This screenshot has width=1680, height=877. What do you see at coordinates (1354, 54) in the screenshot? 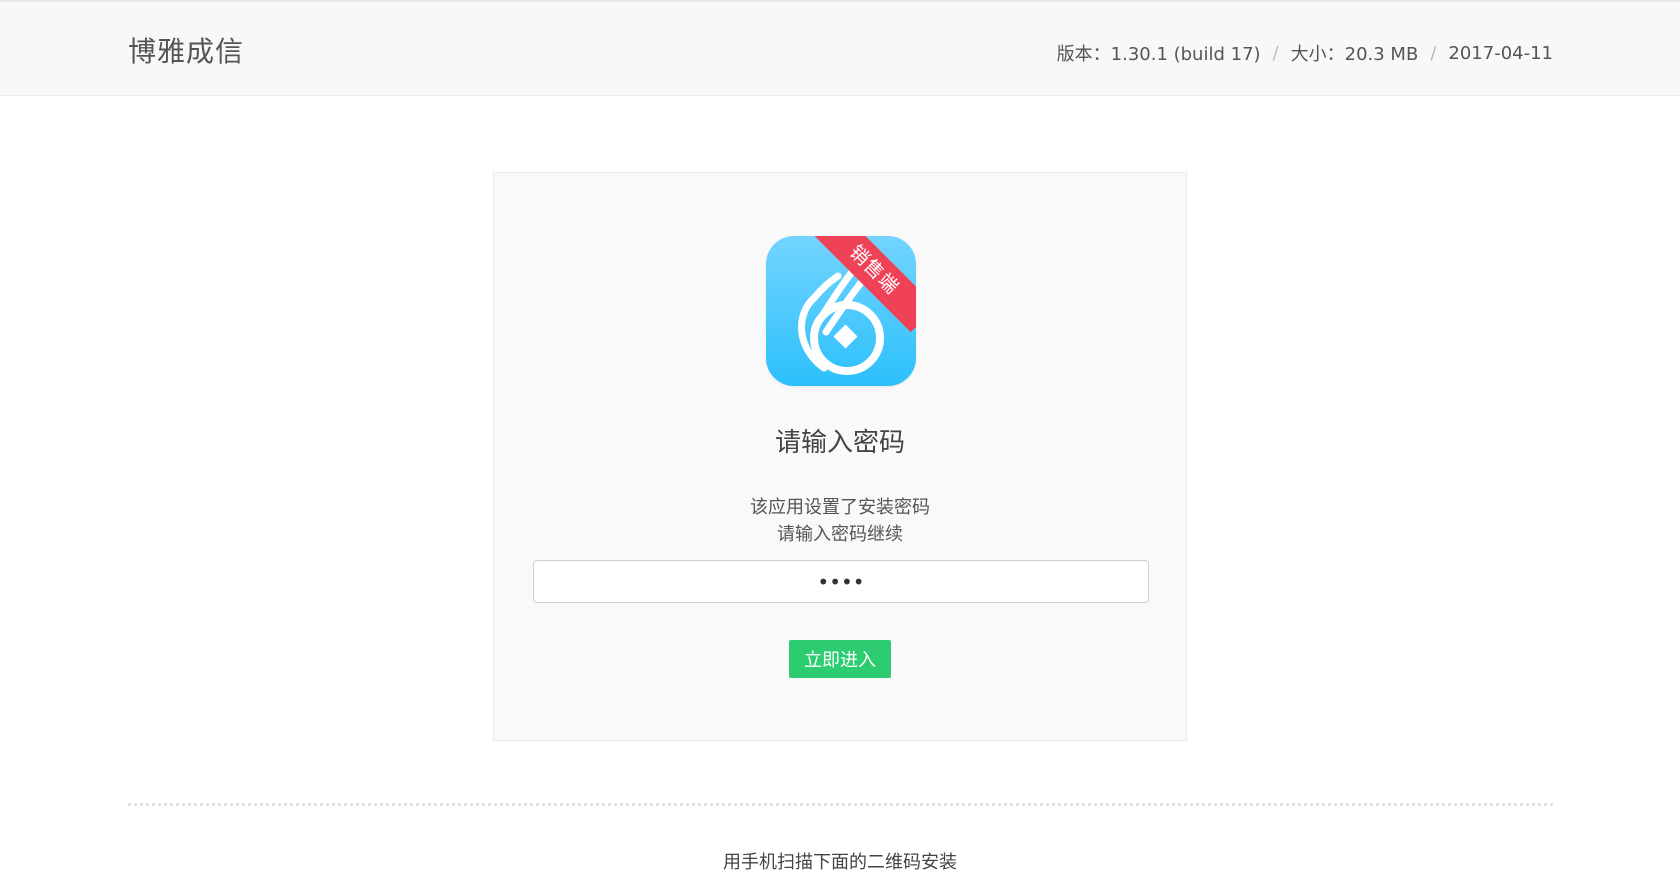
I see `size-info: 大小：20.3 MB` at bounding box center [1354, 54].